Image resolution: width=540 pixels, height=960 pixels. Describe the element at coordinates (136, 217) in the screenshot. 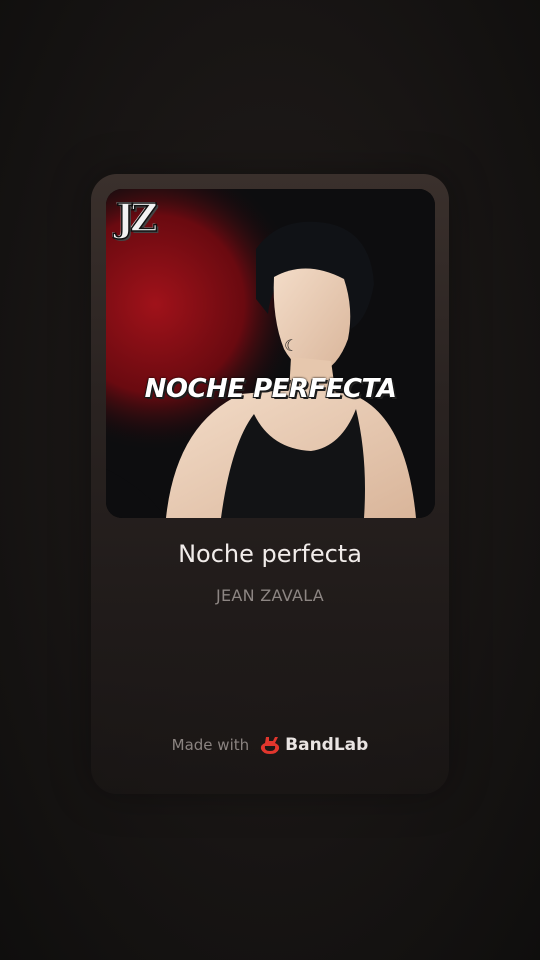

I see `jz-logo: JZ` at that location.